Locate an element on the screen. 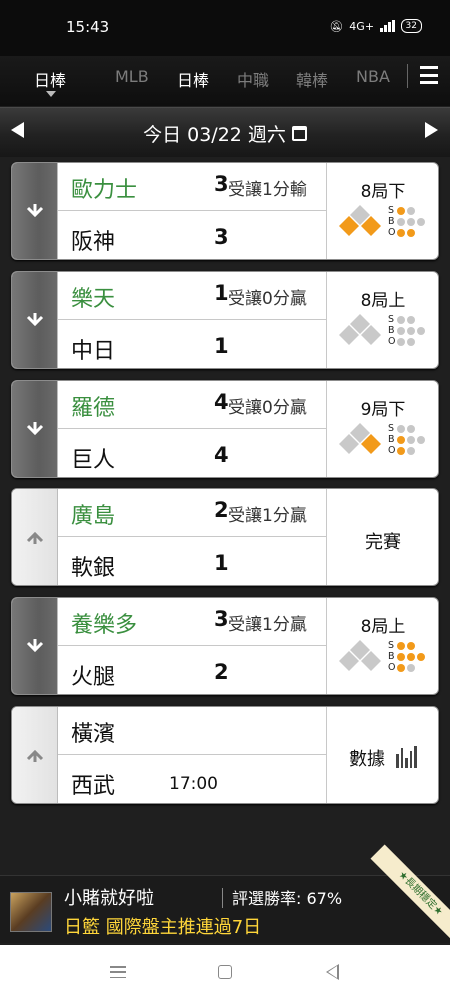 The height and width of the screenshot is (1000, 450). stats-button: 數據 is located at coordinates (367, 758).